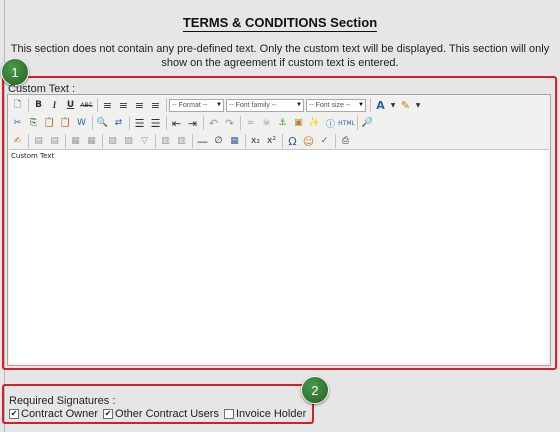 Image resolution: width=560 pixels, height=432 pixels. Describe the element at coordinates (144, 141) in the screenshot. I see `merge-cells-icon: ▽` at that location.